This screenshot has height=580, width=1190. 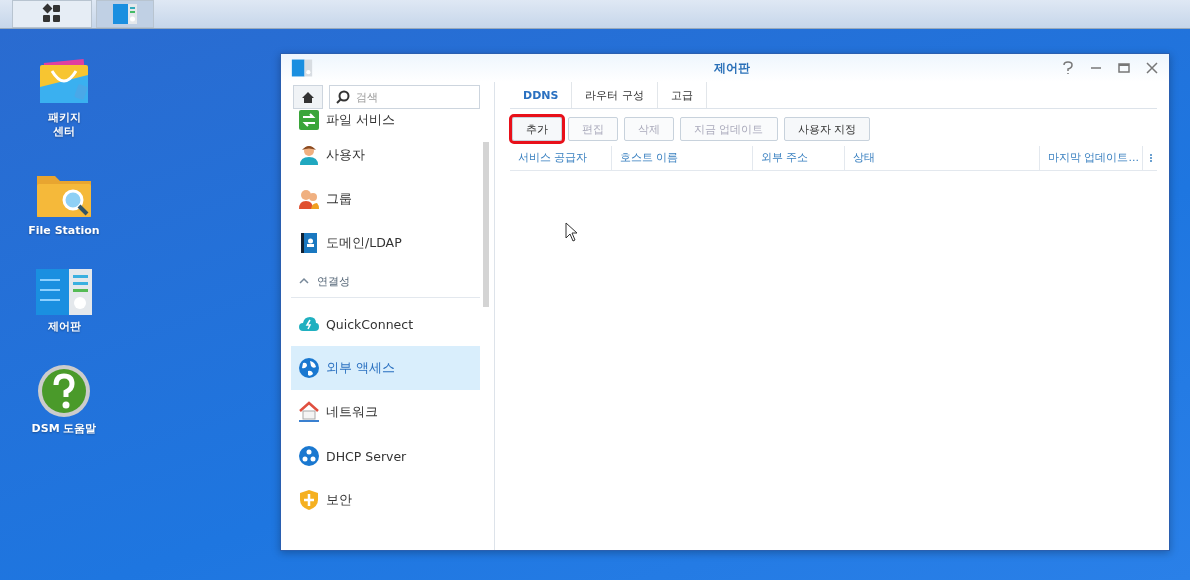 I want to click on sidebar-item: 파일 서비스, so click(x=385, y=120).